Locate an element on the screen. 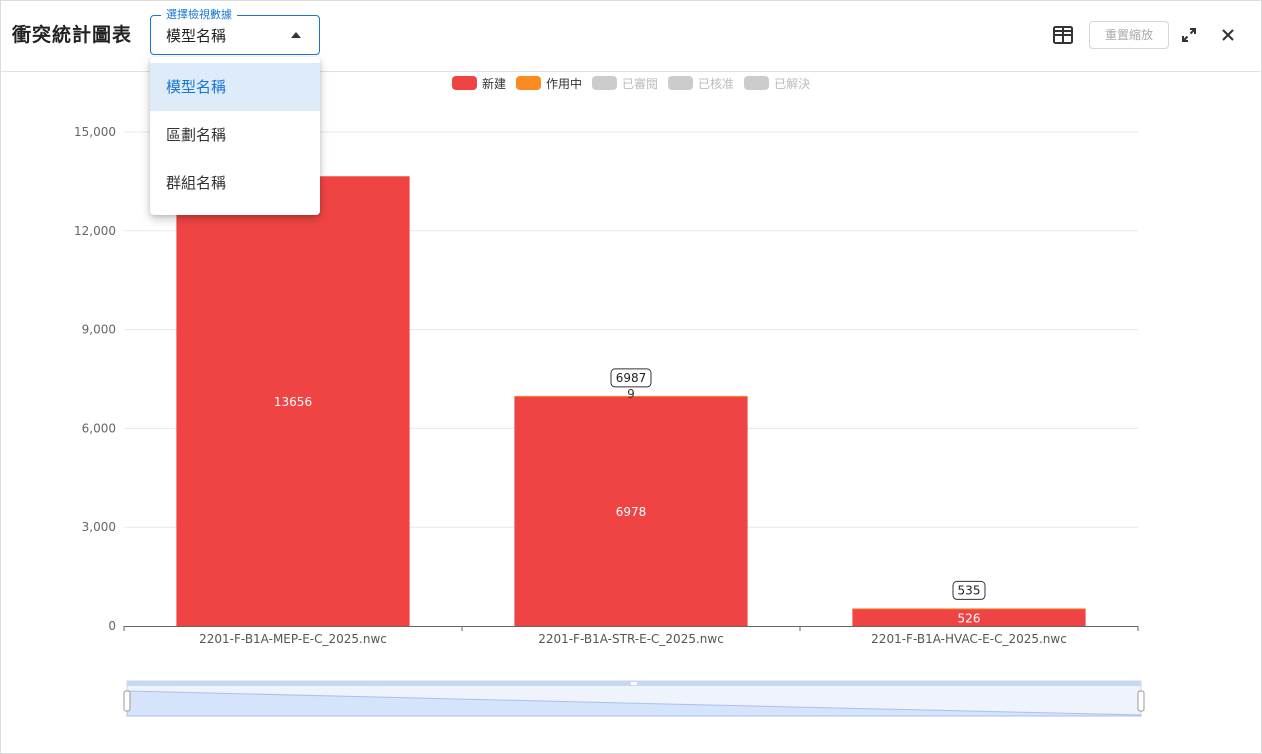 This screenshot has height=754, width=1262. table-icon is located at coordinates (1063, 35).